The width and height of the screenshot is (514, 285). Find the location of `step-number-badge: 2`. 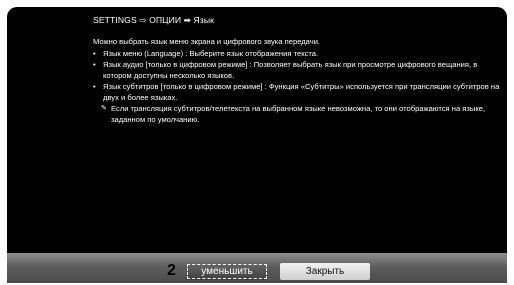

step-number-badge: 2 is located at coordinates (171, 270).